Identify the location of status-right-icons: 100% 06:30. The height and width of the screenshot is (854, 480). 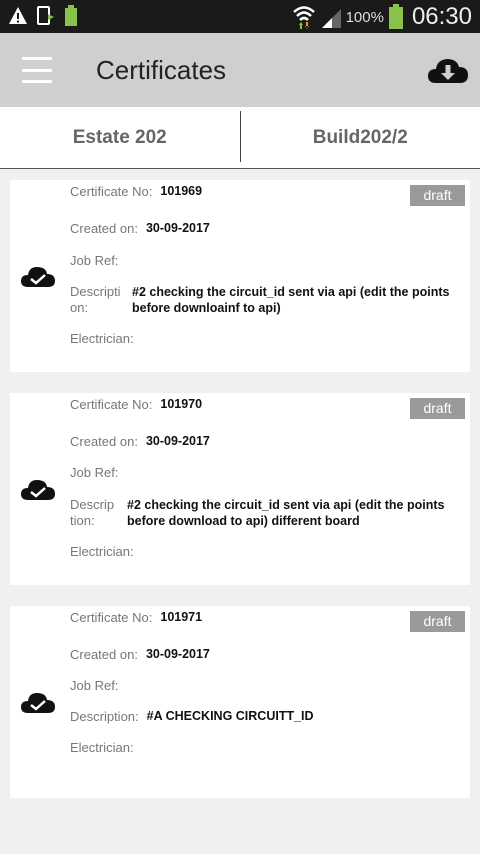
(382, 17).